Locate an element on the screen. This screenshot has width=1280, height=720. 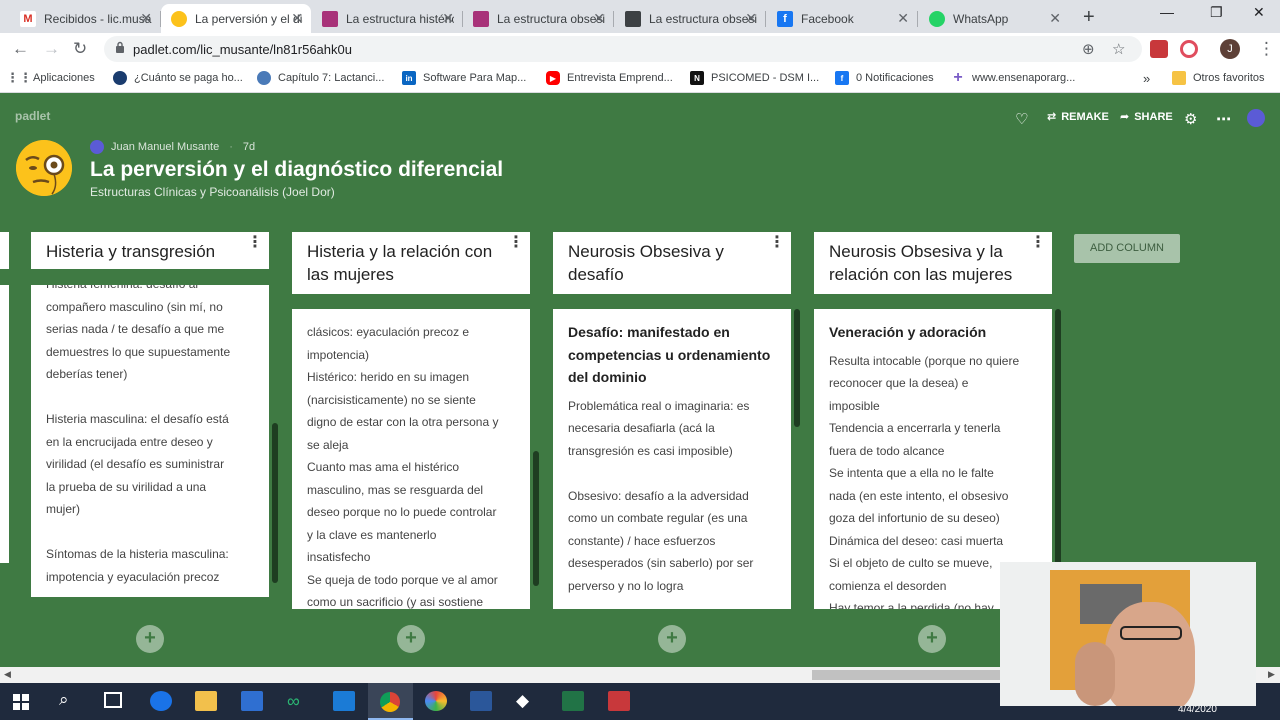
add-circle-icon: ⊕ is located at coordinates (1088, 49).